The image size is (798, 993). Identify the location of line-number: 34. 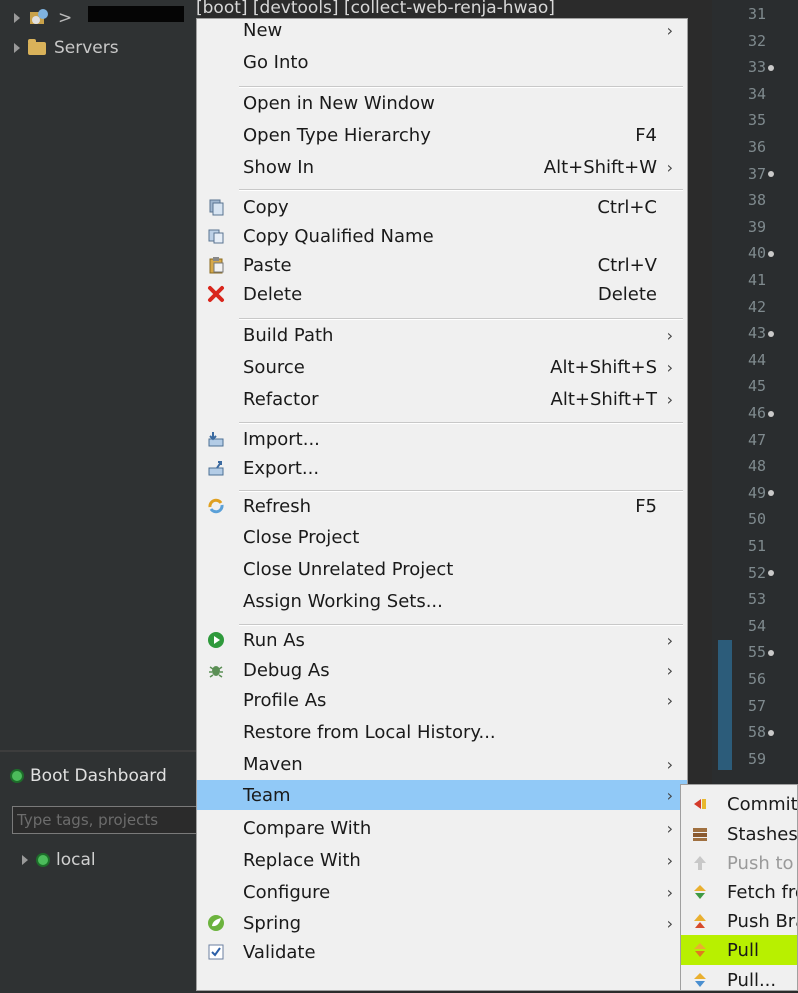
(757, 93).